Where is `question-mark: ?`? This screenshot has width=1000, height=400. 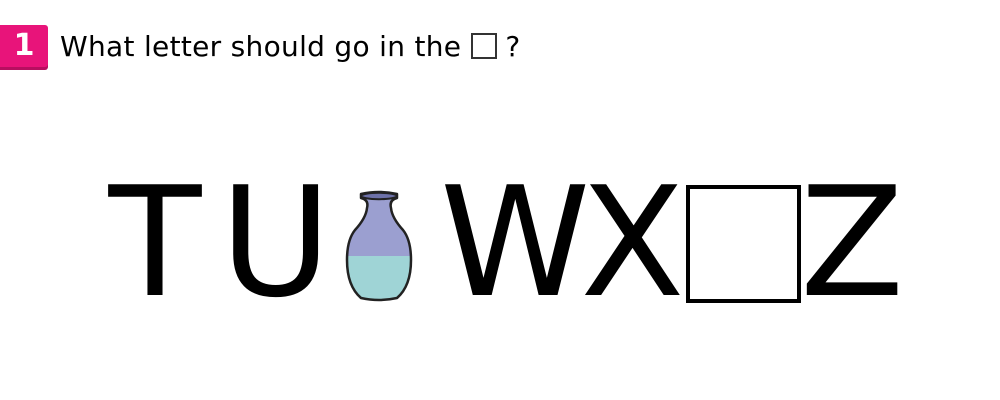
question-mark: ? is located at coordinates (513, 46).